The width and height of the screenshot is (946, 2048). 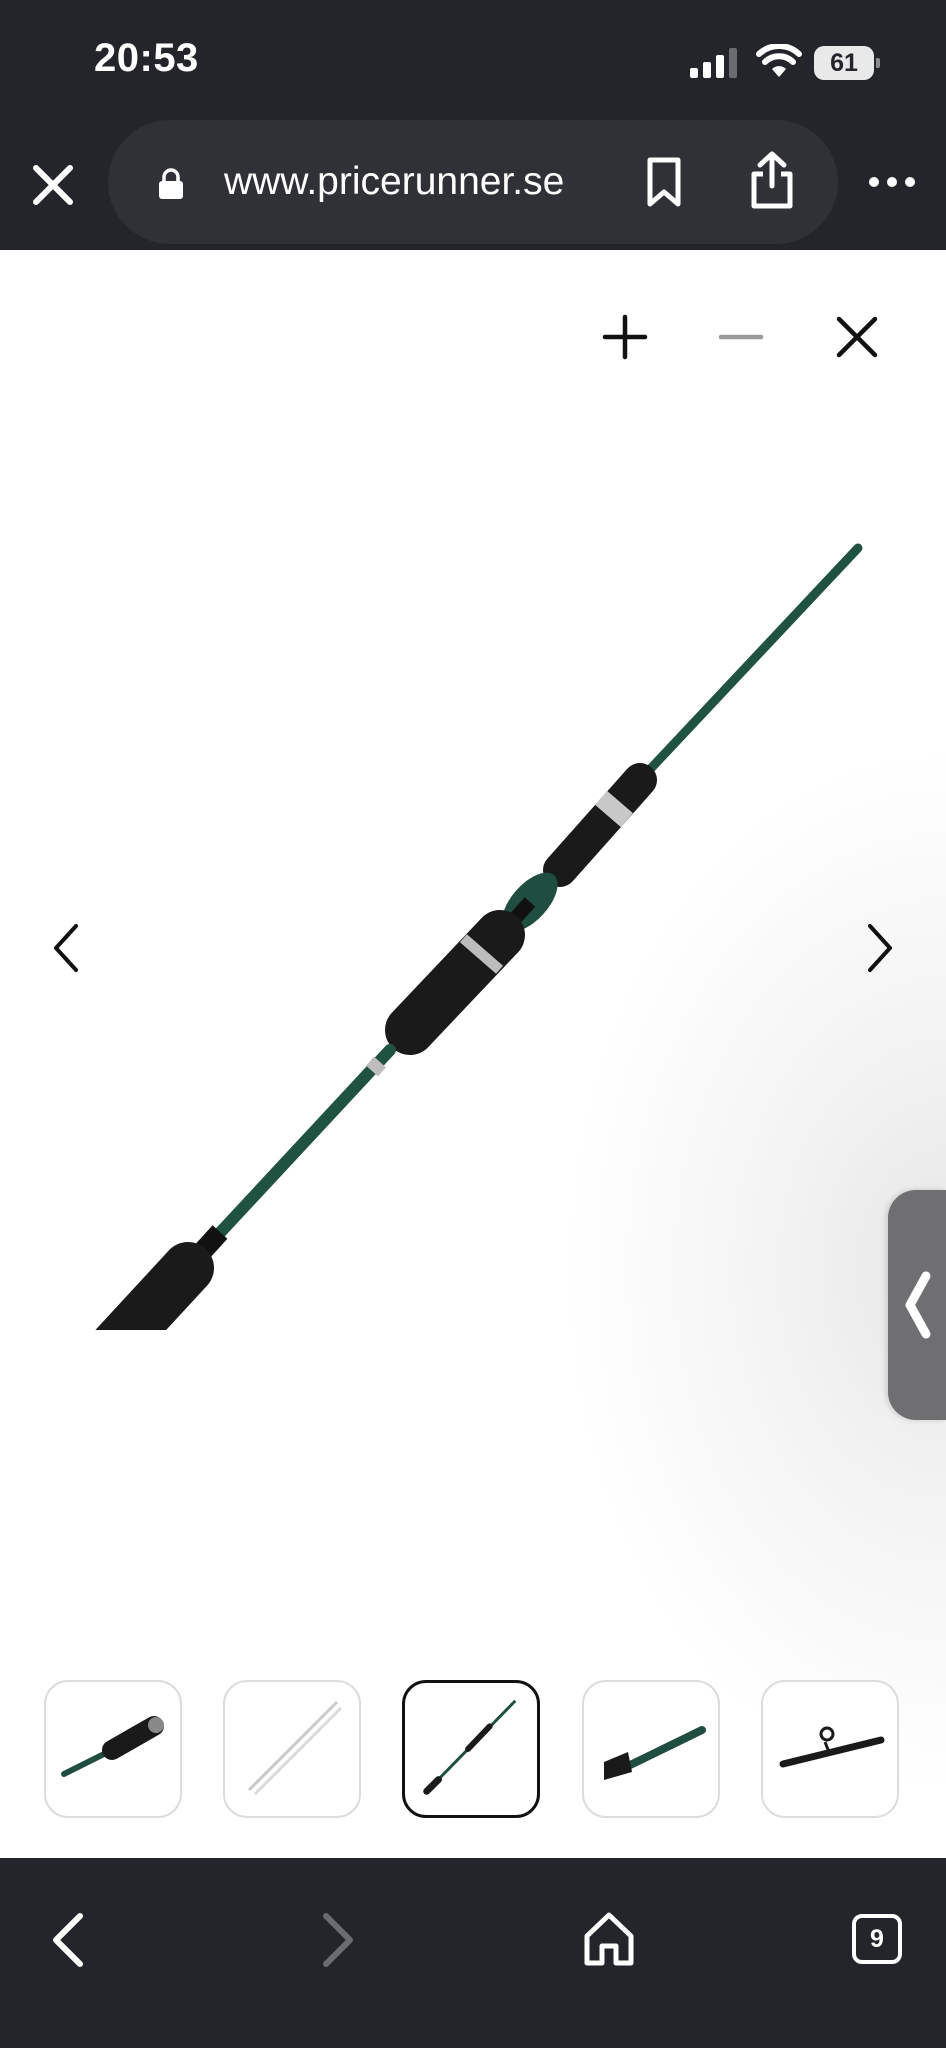 What do you see at coordinates (473, 60) in the screenshot?
I see `status-bar: 20:53 61` at bounding box center [473, 60].